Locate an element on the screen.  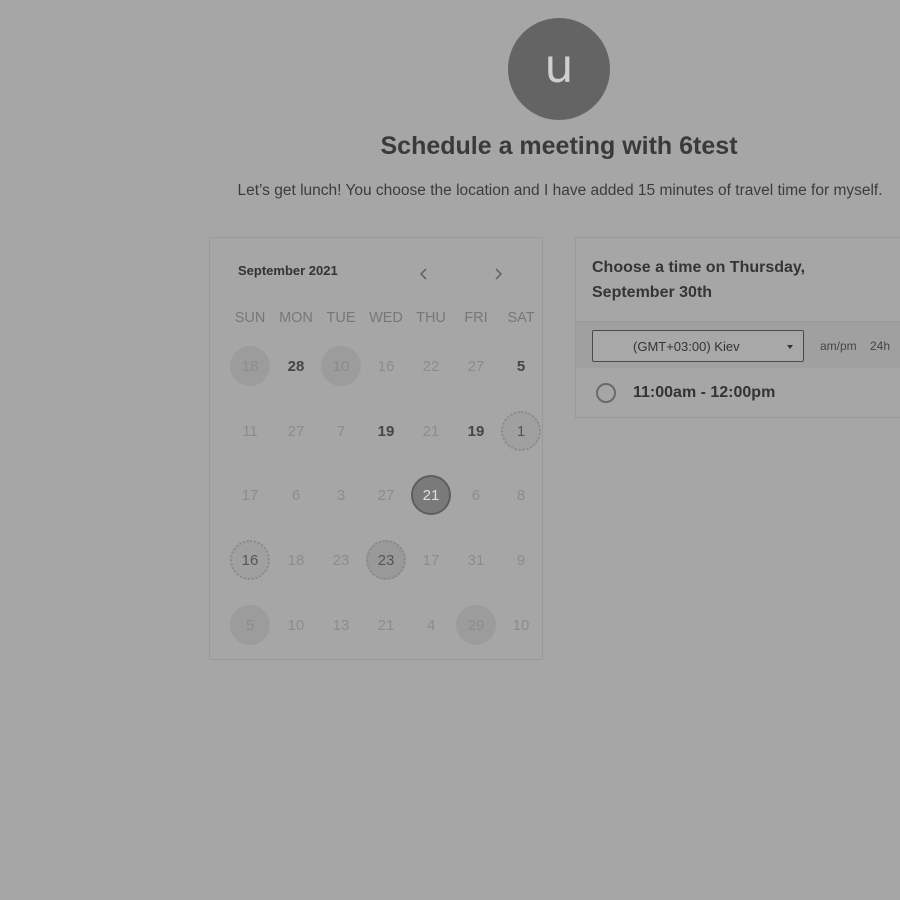
timezone-select: (GMT+03:00) Kiev is located at coordinates (698, 346).